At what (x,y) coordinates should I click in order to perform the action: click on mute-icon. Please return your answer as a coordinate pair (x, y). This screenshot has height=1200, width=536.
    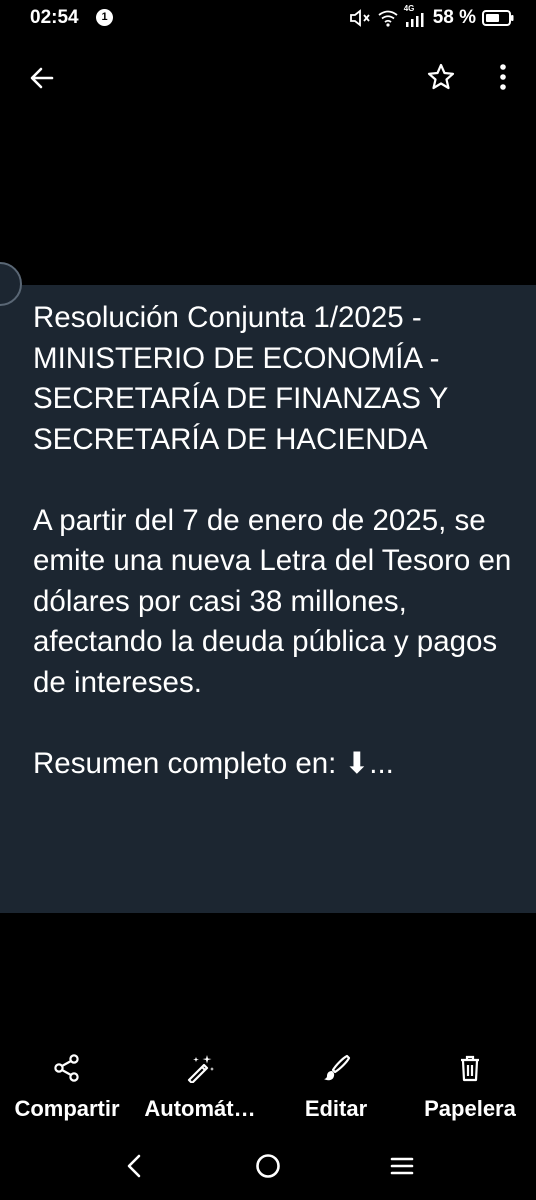
    Looking at the image, I should click on (359, 18).